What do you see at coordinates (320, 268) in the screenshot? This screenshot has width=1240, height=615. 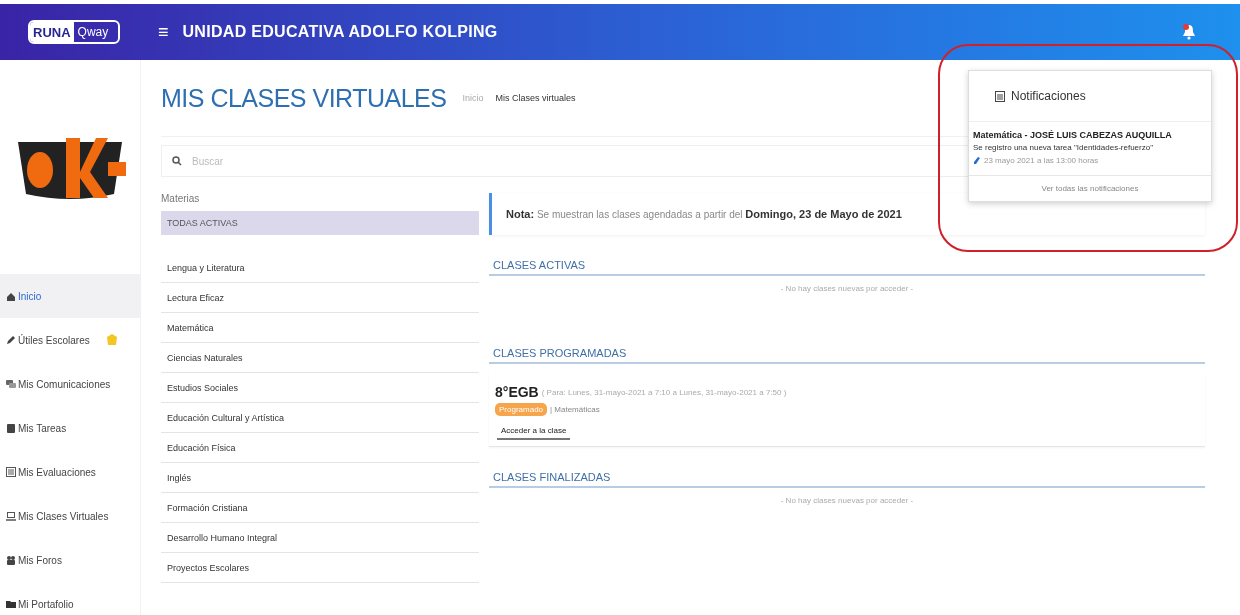 I see `subject-item: Lengua y Literatura` at bounding box center [320, 268].